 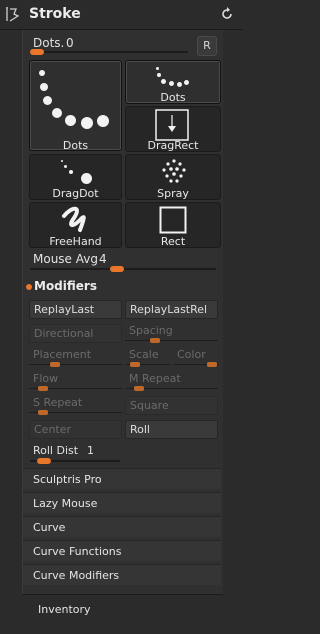 I want to click on stroke-label: Spray, so click(x=173, y=193).